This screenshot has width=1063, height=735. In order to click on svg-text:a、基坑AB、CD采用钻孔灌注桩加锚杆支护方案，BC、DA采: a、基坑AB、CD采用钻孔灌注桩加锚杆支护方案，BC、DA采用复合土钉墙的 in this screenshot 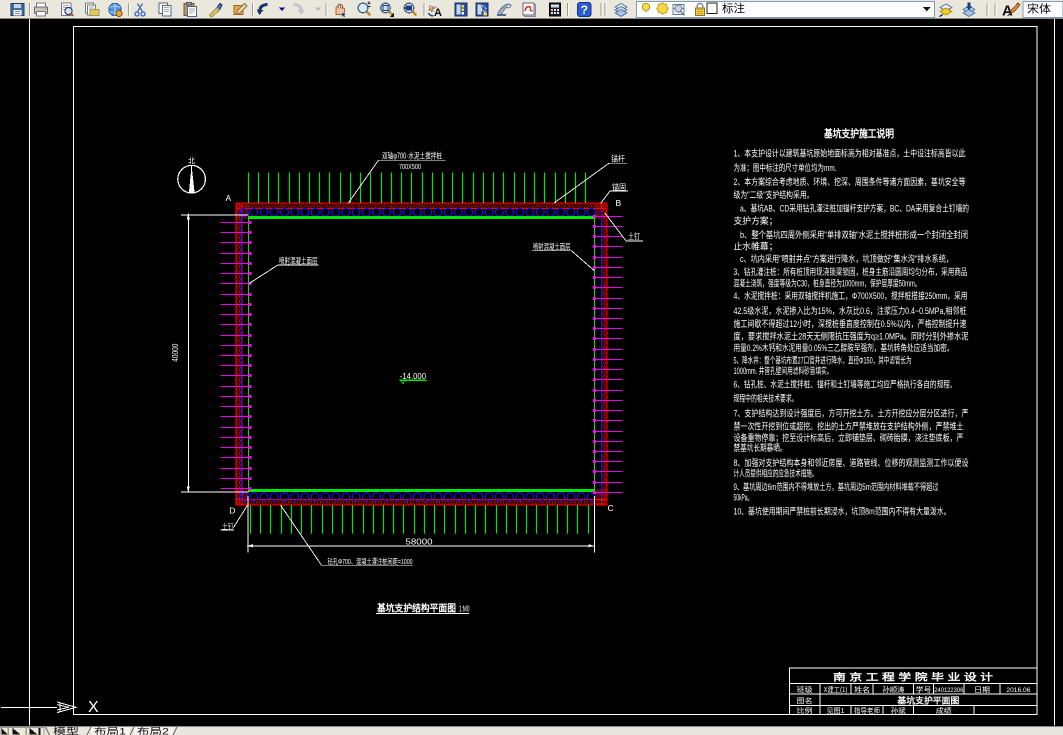, I will do `click(854, 207)`.